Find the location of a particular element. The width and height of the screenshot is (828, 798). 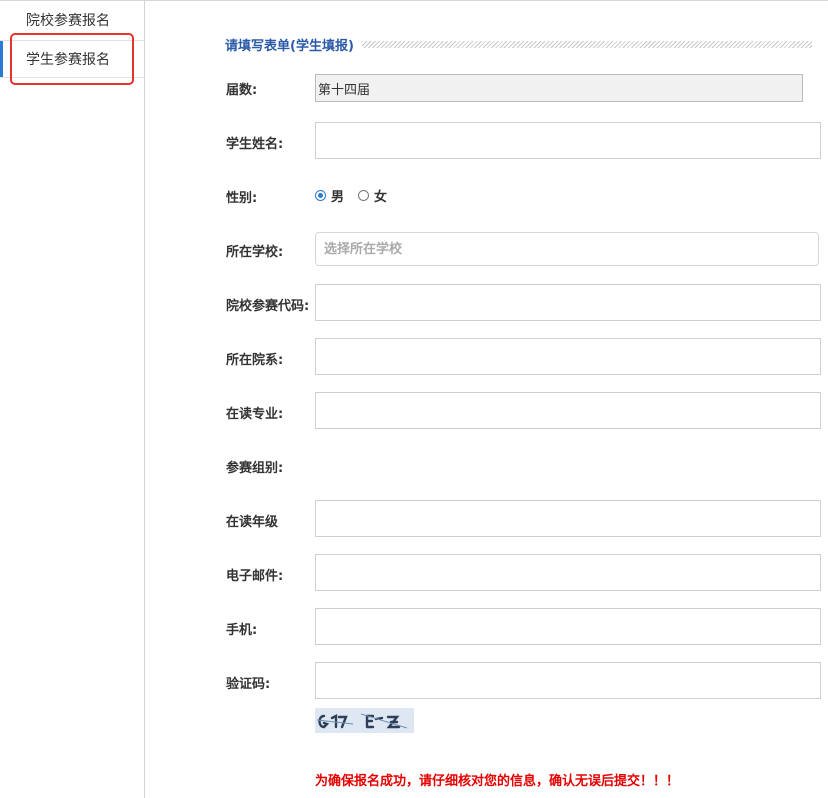

major-input is located at coordinates (568, 410).